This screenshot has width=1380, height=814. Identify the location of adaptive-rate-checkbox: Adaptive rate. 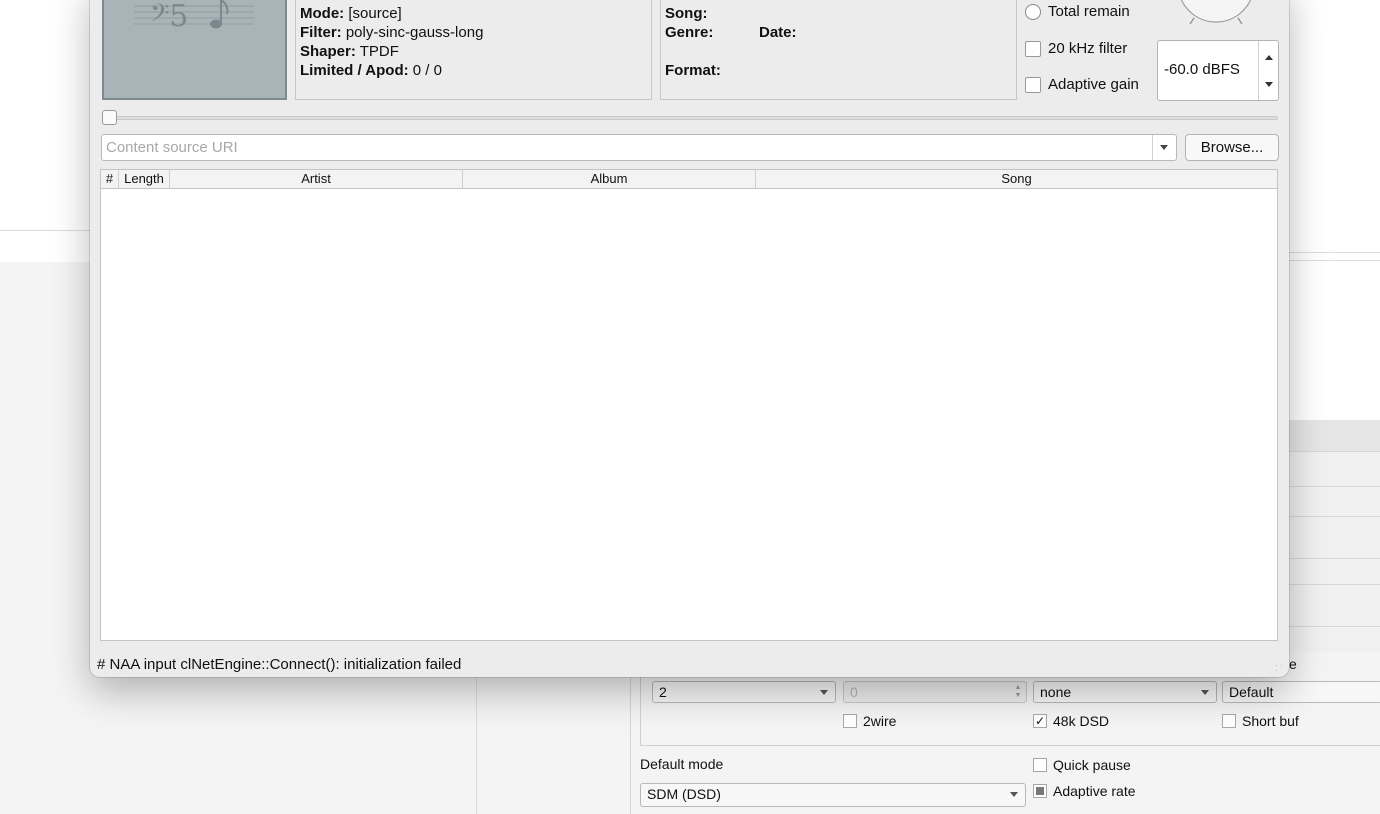
(1084, 791).